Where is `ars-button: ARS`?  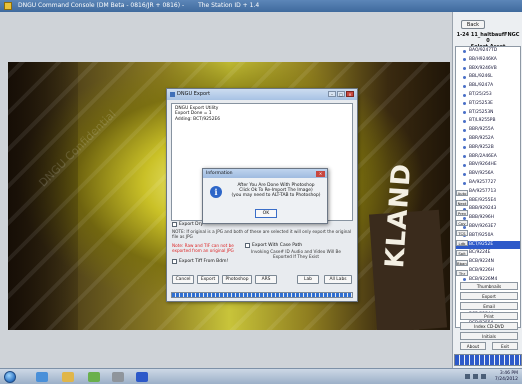 ars-button: ARS is located at coordinates (266, 279).